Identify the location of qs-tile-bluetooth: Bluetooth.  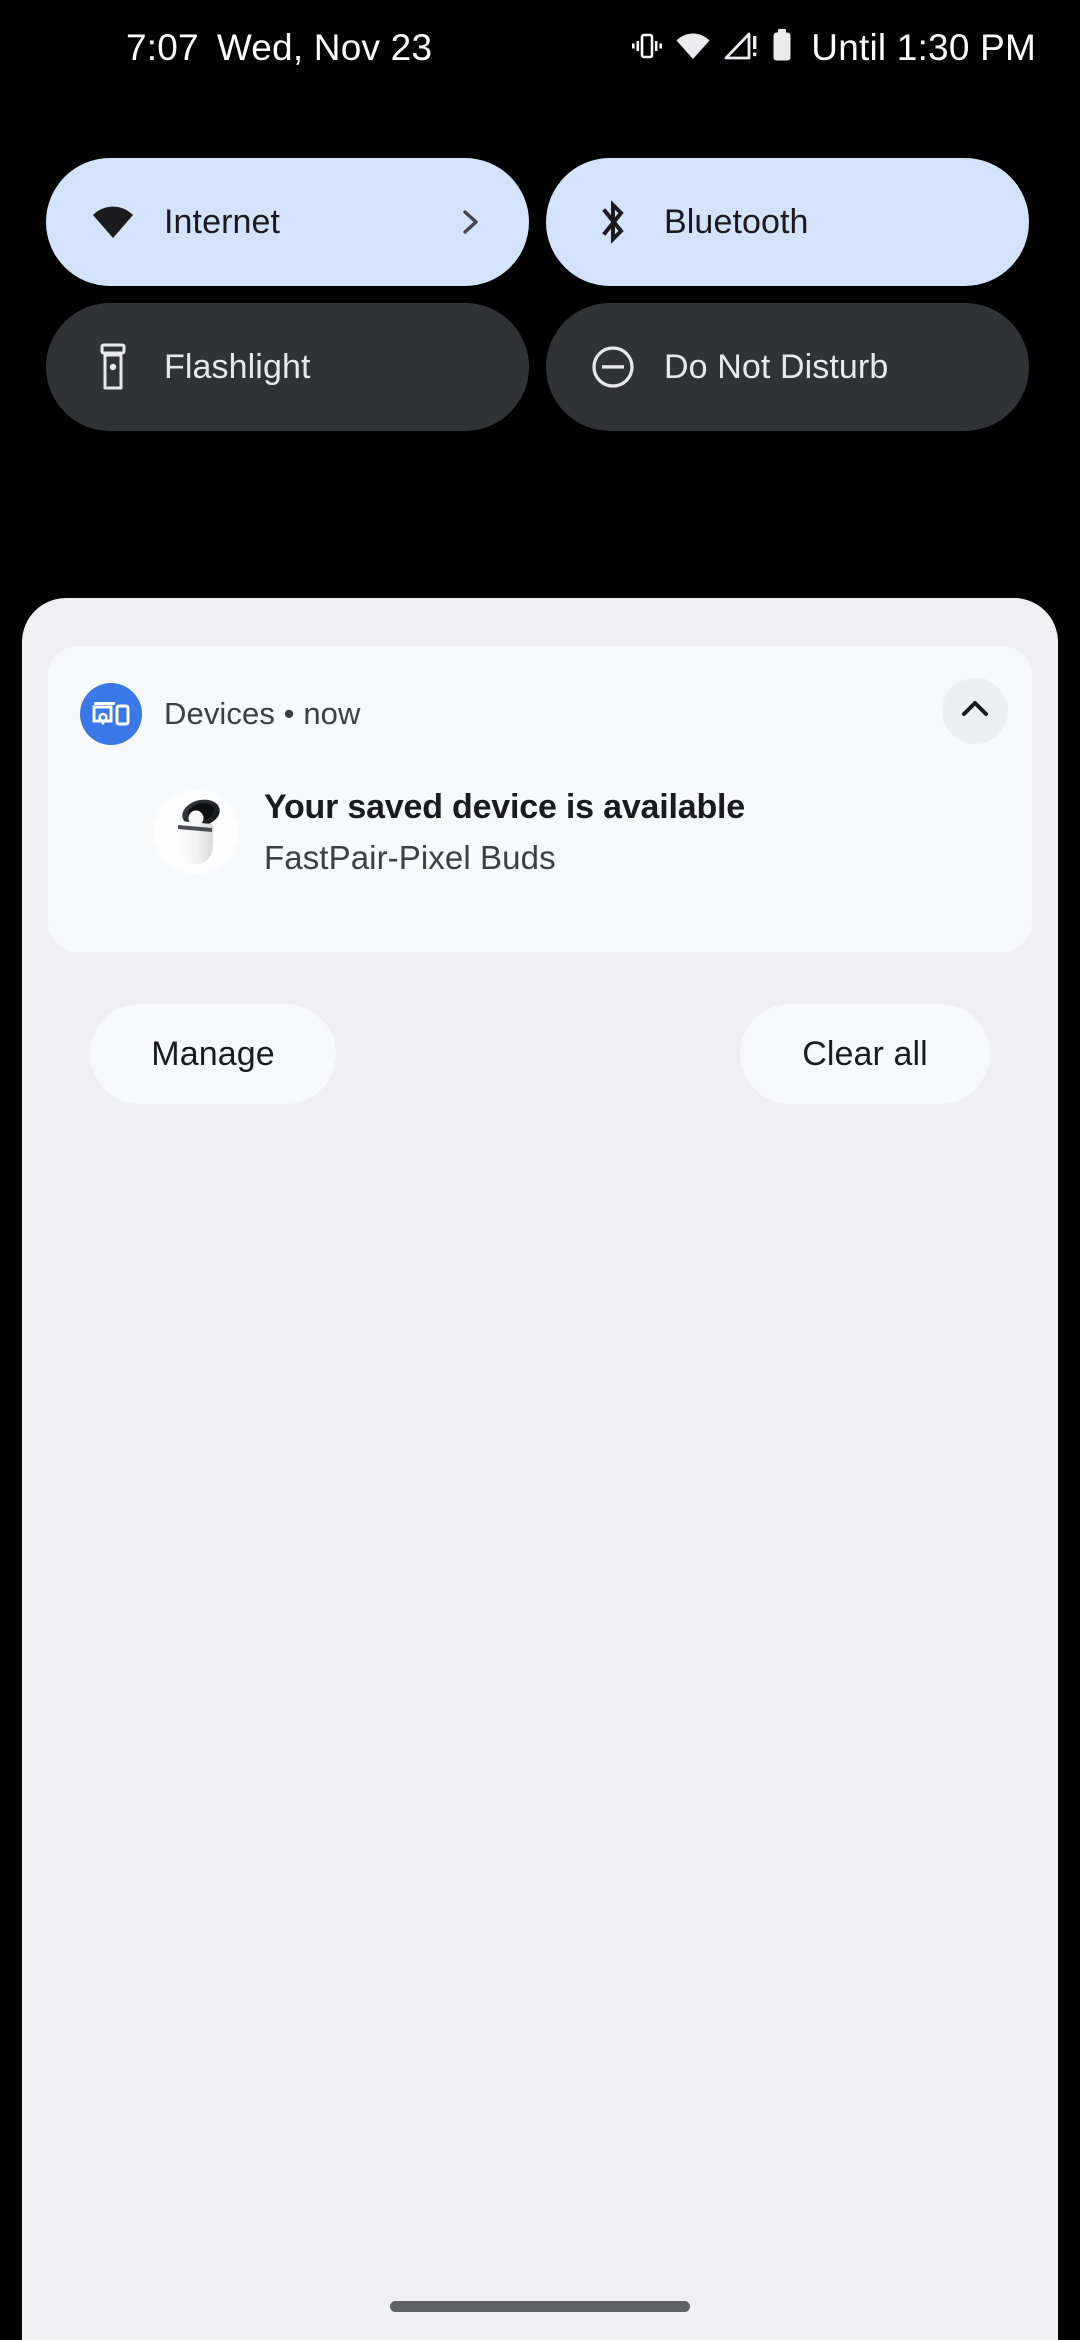
(787, 222).